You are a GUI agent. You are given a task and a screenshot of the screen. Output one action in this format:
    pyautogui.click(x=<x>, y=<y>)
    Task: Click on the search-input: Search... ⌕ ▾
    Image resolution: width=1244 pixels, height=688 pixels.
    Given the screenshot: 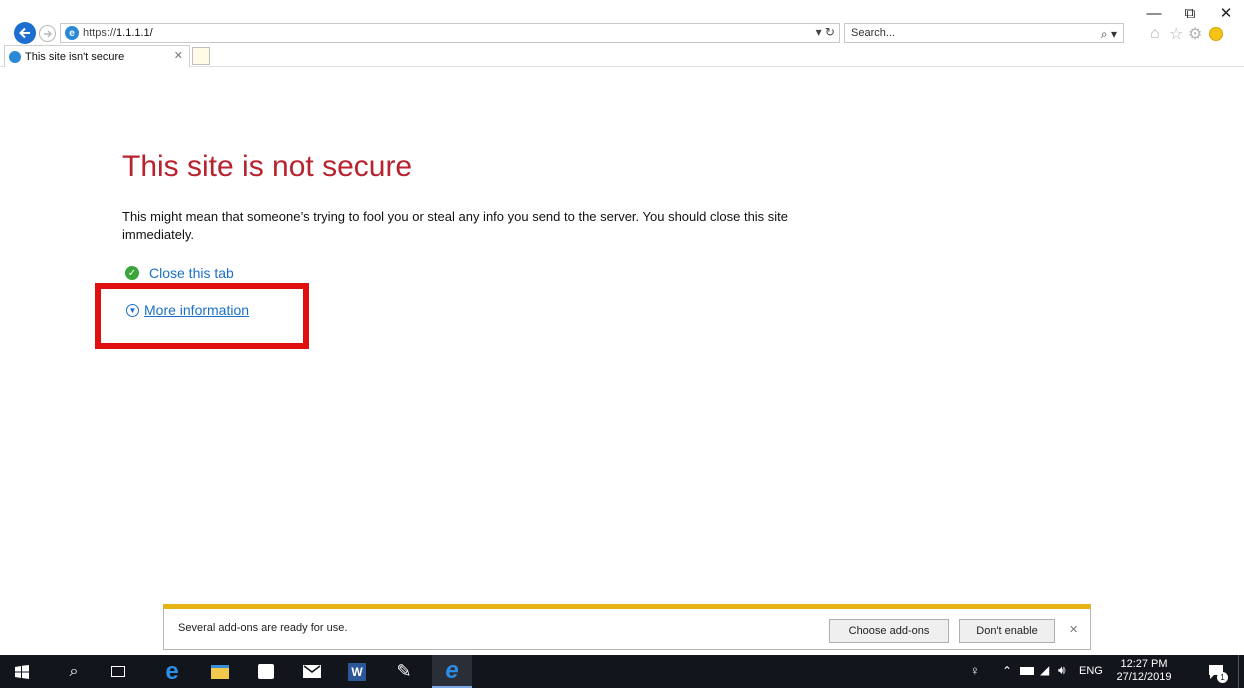 What is the action you would take?
    pyautogui.click(x=984, y=33)
    